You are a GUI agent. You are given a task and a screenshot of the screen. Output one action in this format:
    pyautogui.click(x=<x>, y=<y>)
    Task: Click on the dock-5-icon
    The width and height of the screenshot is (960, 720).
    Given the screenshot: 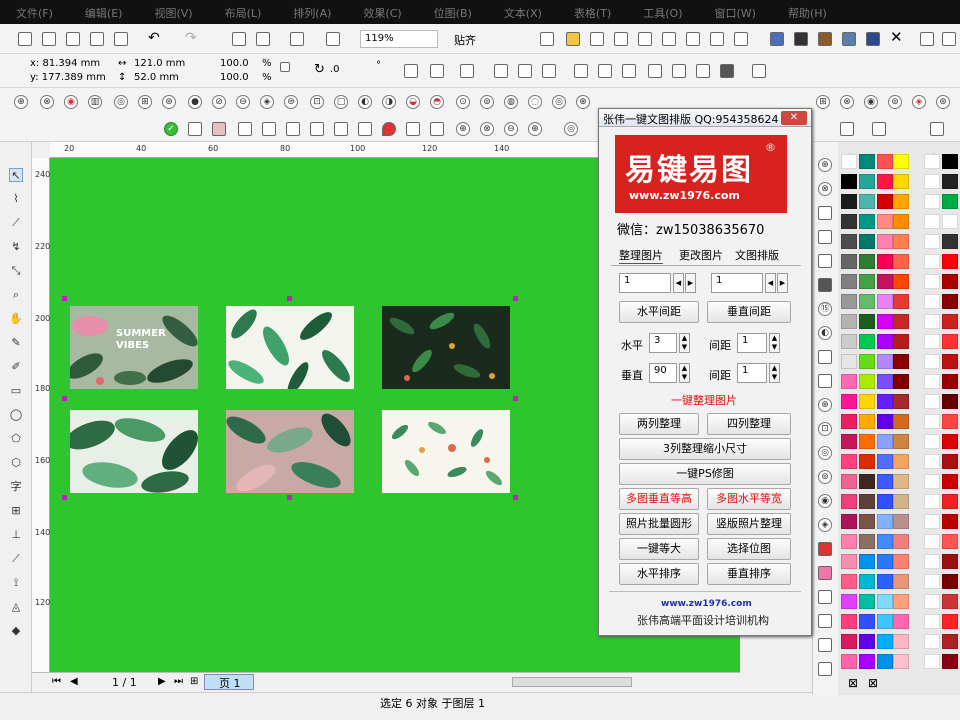 What is the action you would take?
    pyautogui.click(x=825, y=261)
    